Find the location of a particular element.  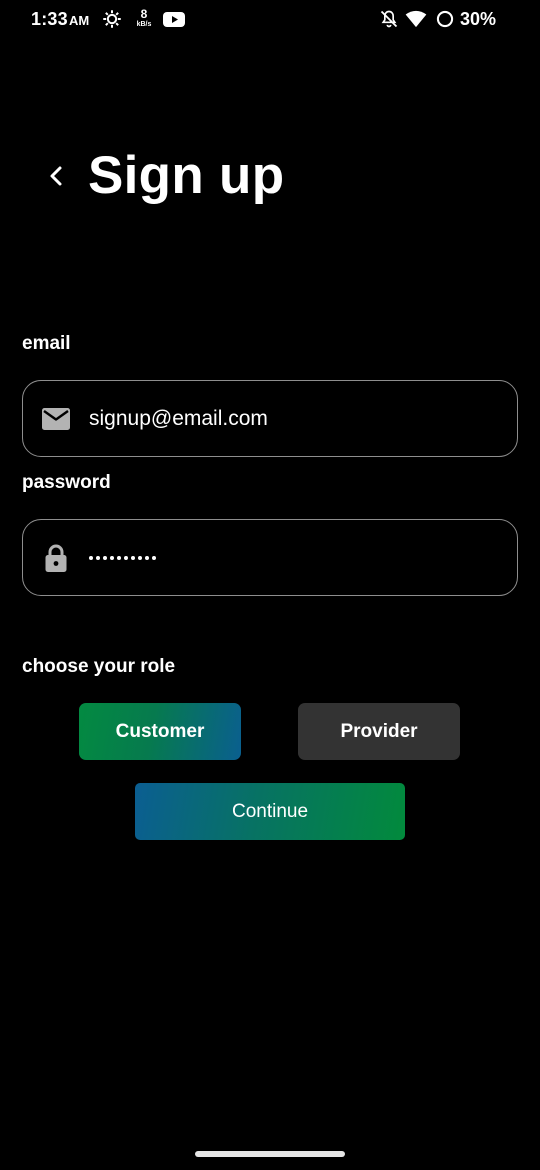

home-indicator is located at coordinates (270, 1154).